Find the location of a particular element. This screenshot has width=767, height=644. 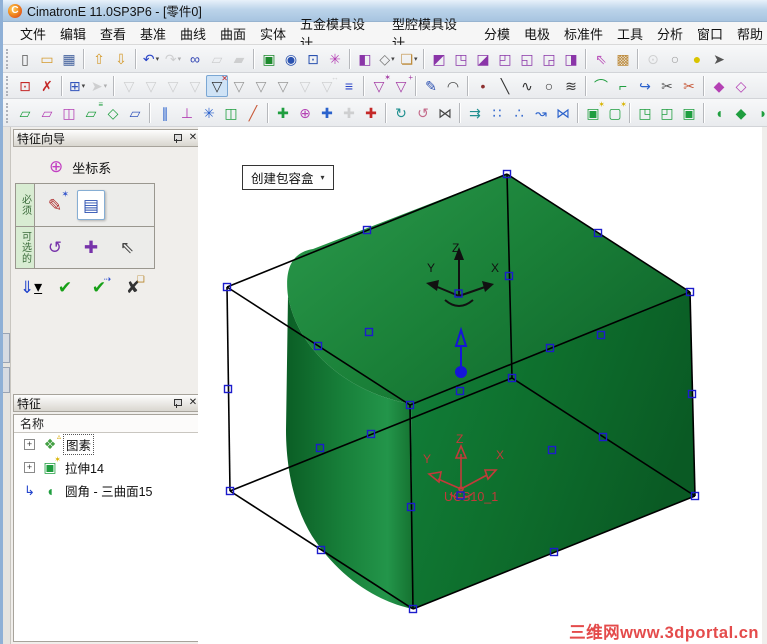

tree-item-label: 圆角 - 三曲面15 is located at coordinates (109, 490).